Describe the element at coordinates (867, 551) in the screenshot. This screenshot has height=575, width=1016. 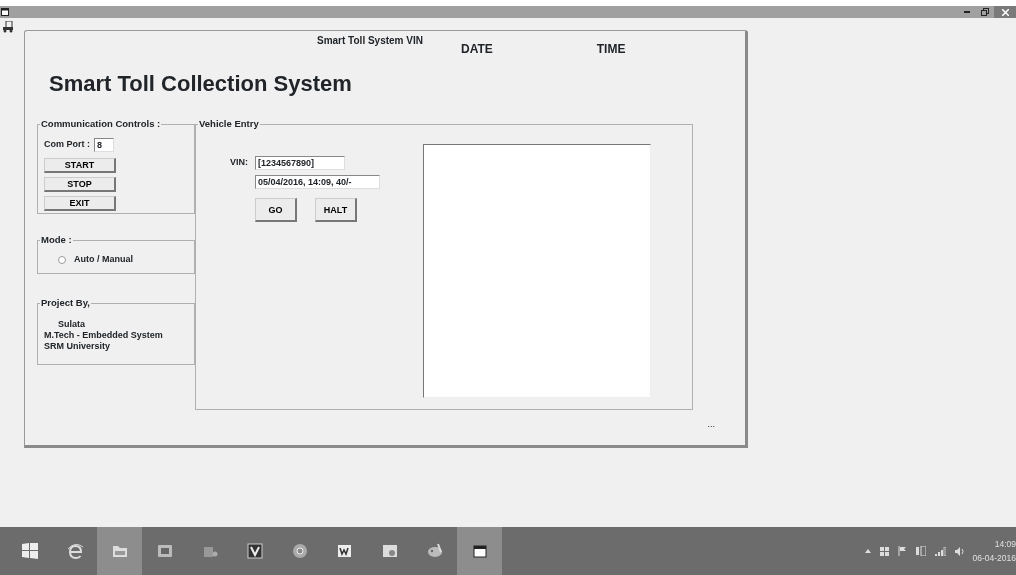
I see `up-arrow-icon` at that location.